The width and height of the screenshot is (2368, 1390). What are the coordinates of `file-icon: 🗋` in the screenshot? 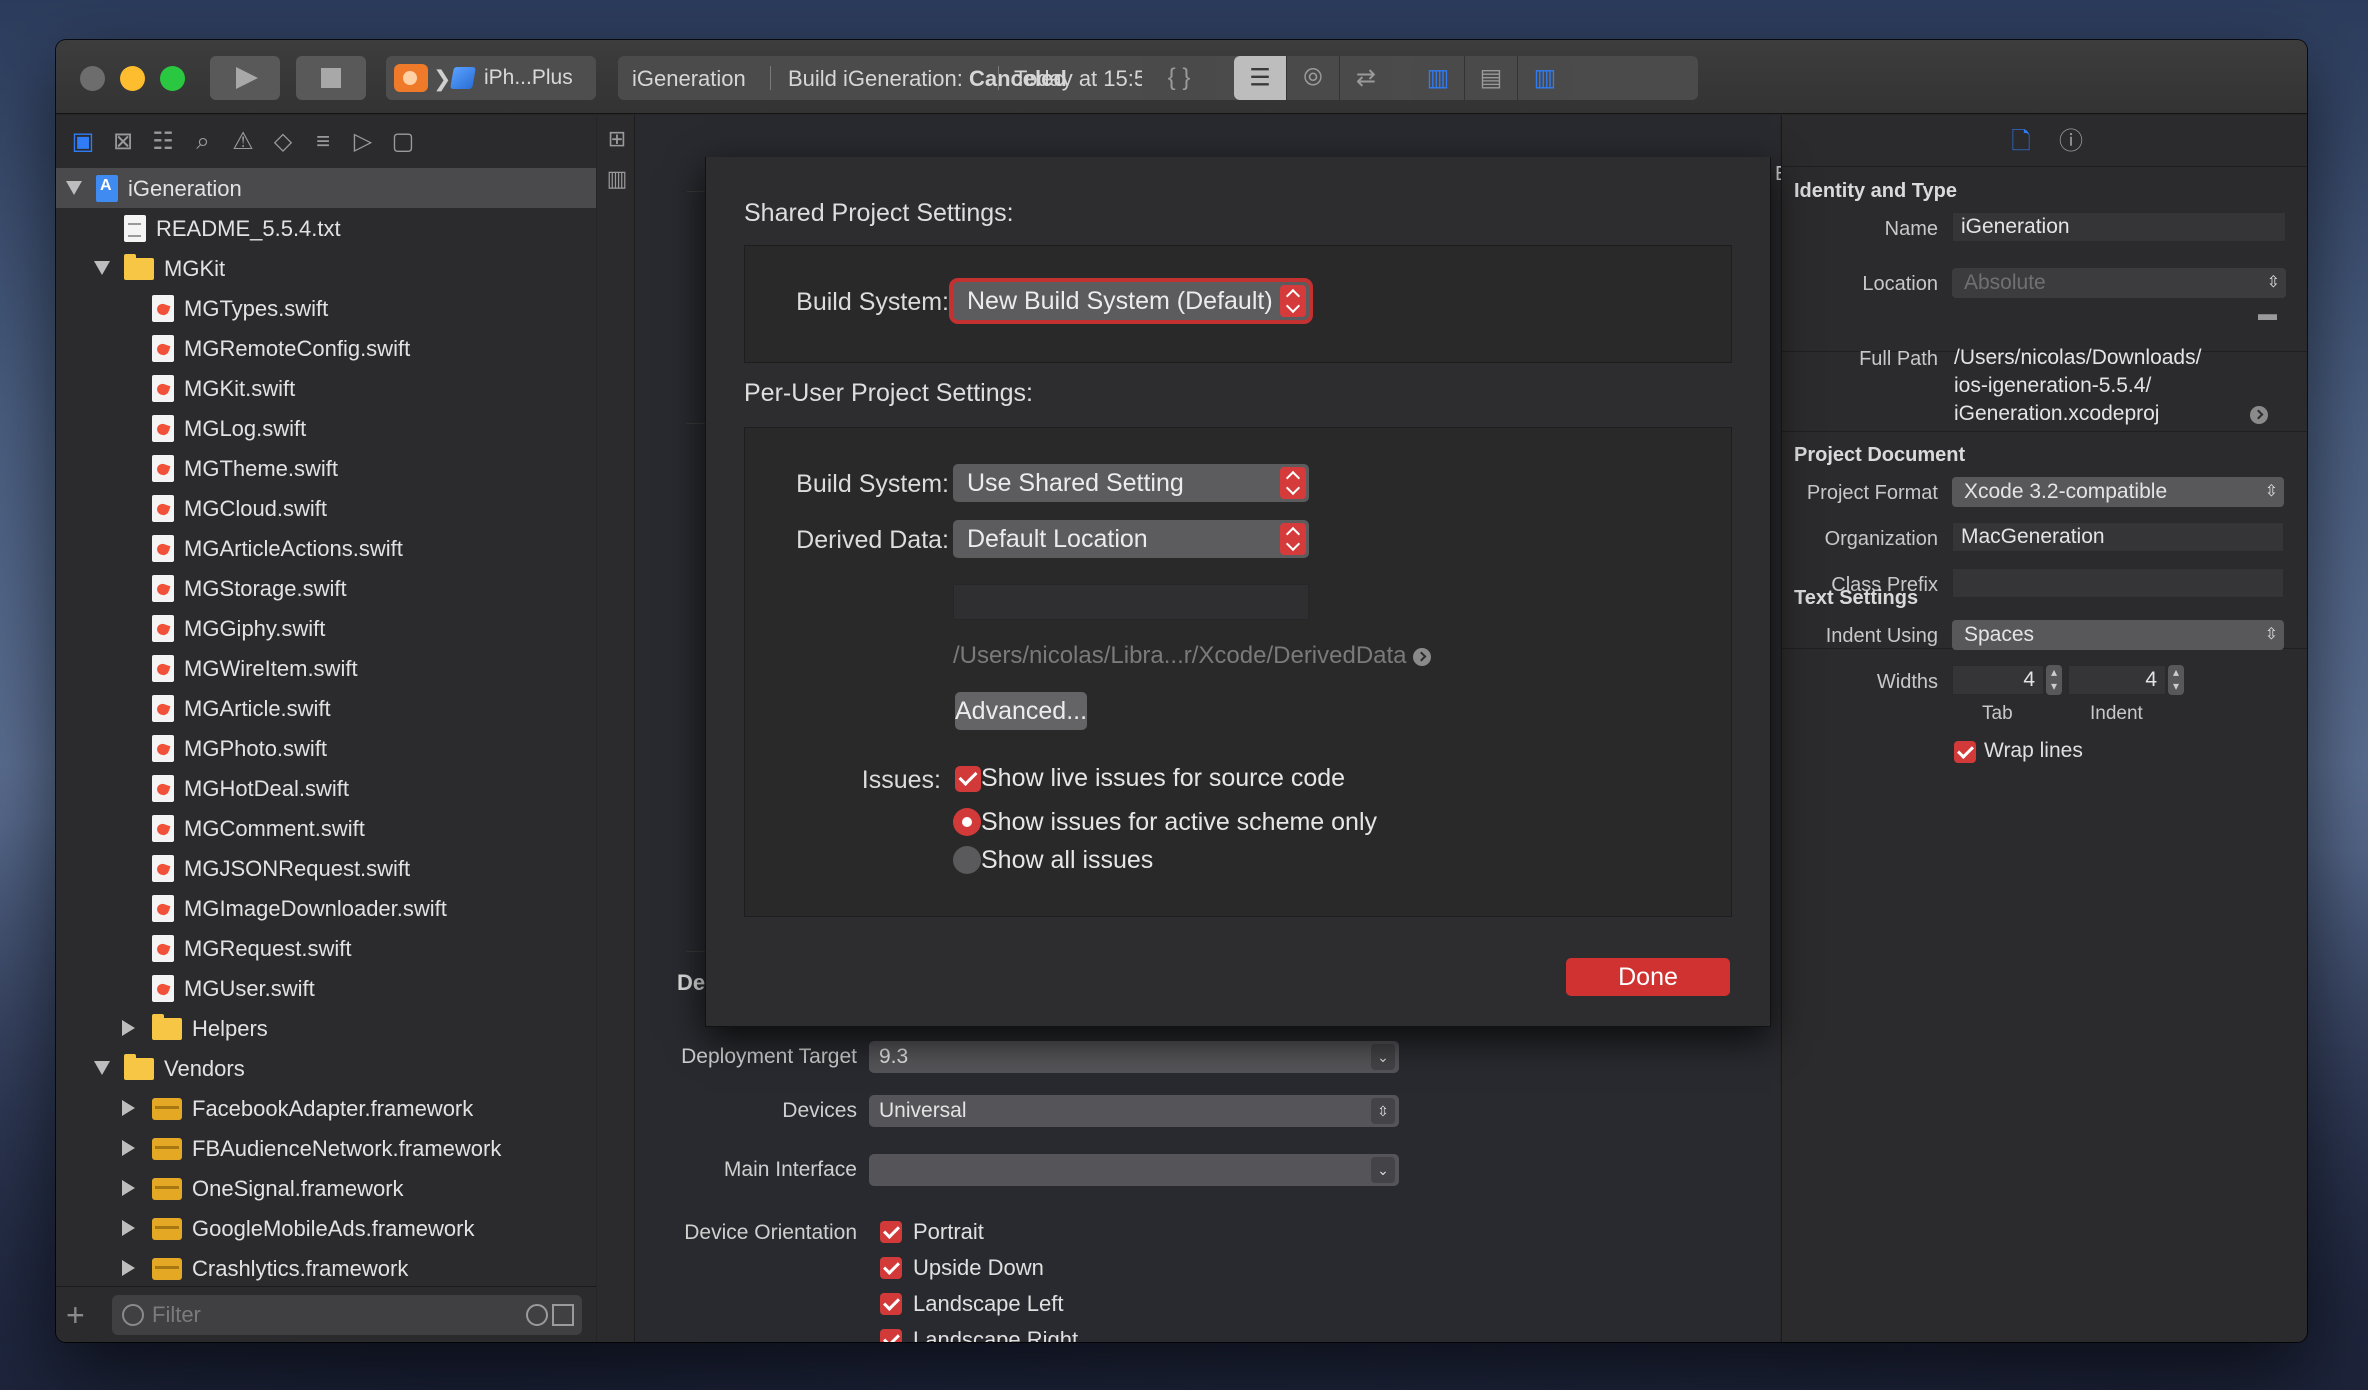 It's located at (2021, 142).